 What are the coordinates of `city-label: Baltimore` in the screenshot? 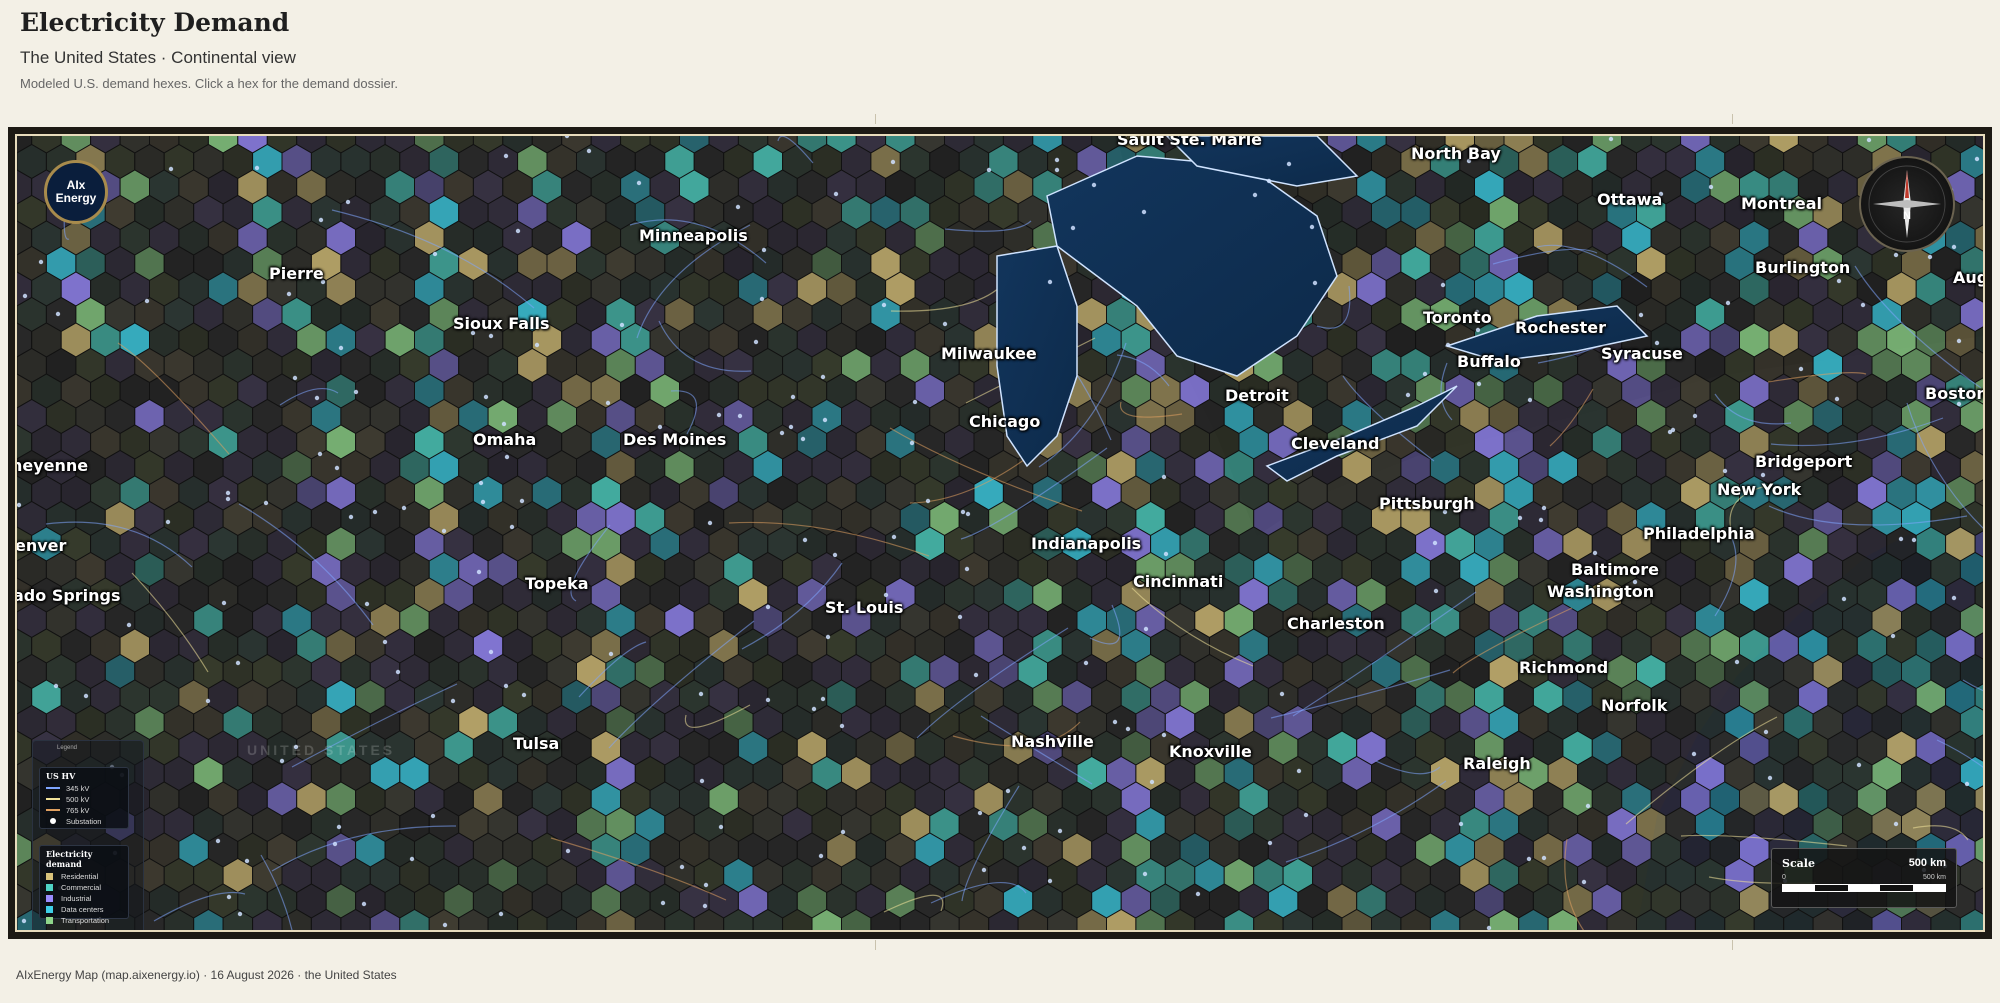 It's located at (1615, 569).